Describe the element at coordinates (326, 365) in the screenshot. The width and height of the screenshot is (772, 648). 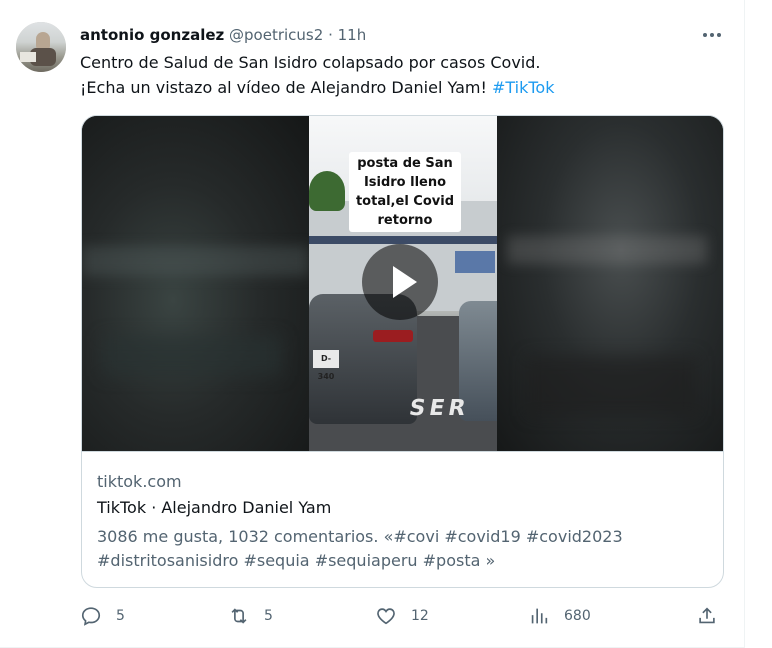
I see `license-plate: D-340` at that location.